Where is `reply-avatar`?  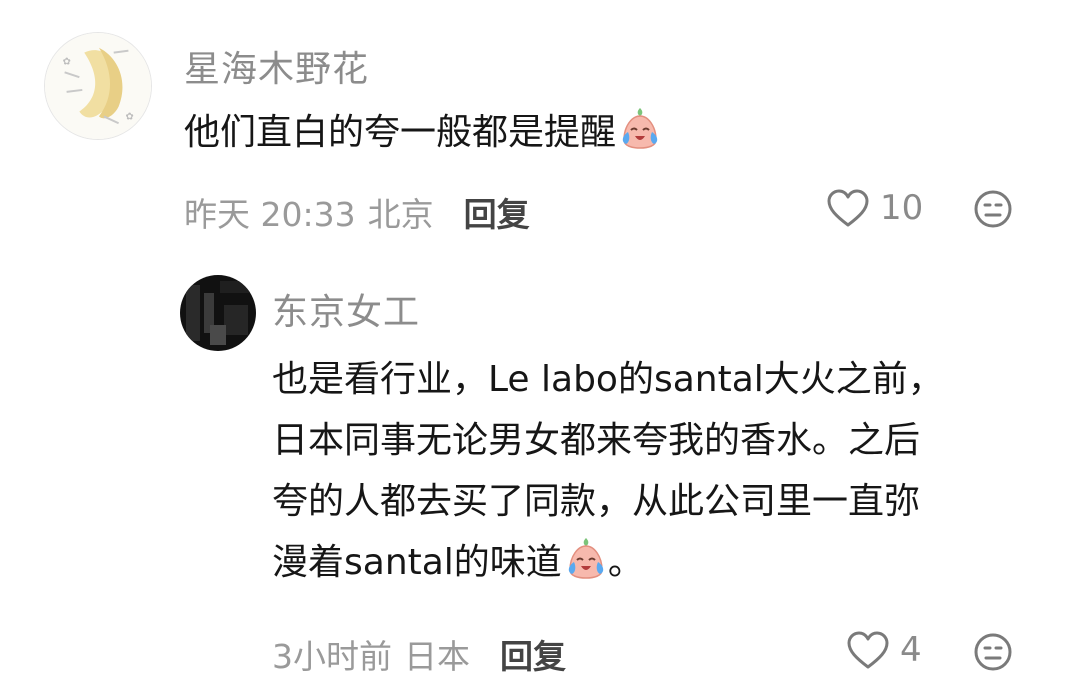 reply-avatar is located at coordinates (218, 313).